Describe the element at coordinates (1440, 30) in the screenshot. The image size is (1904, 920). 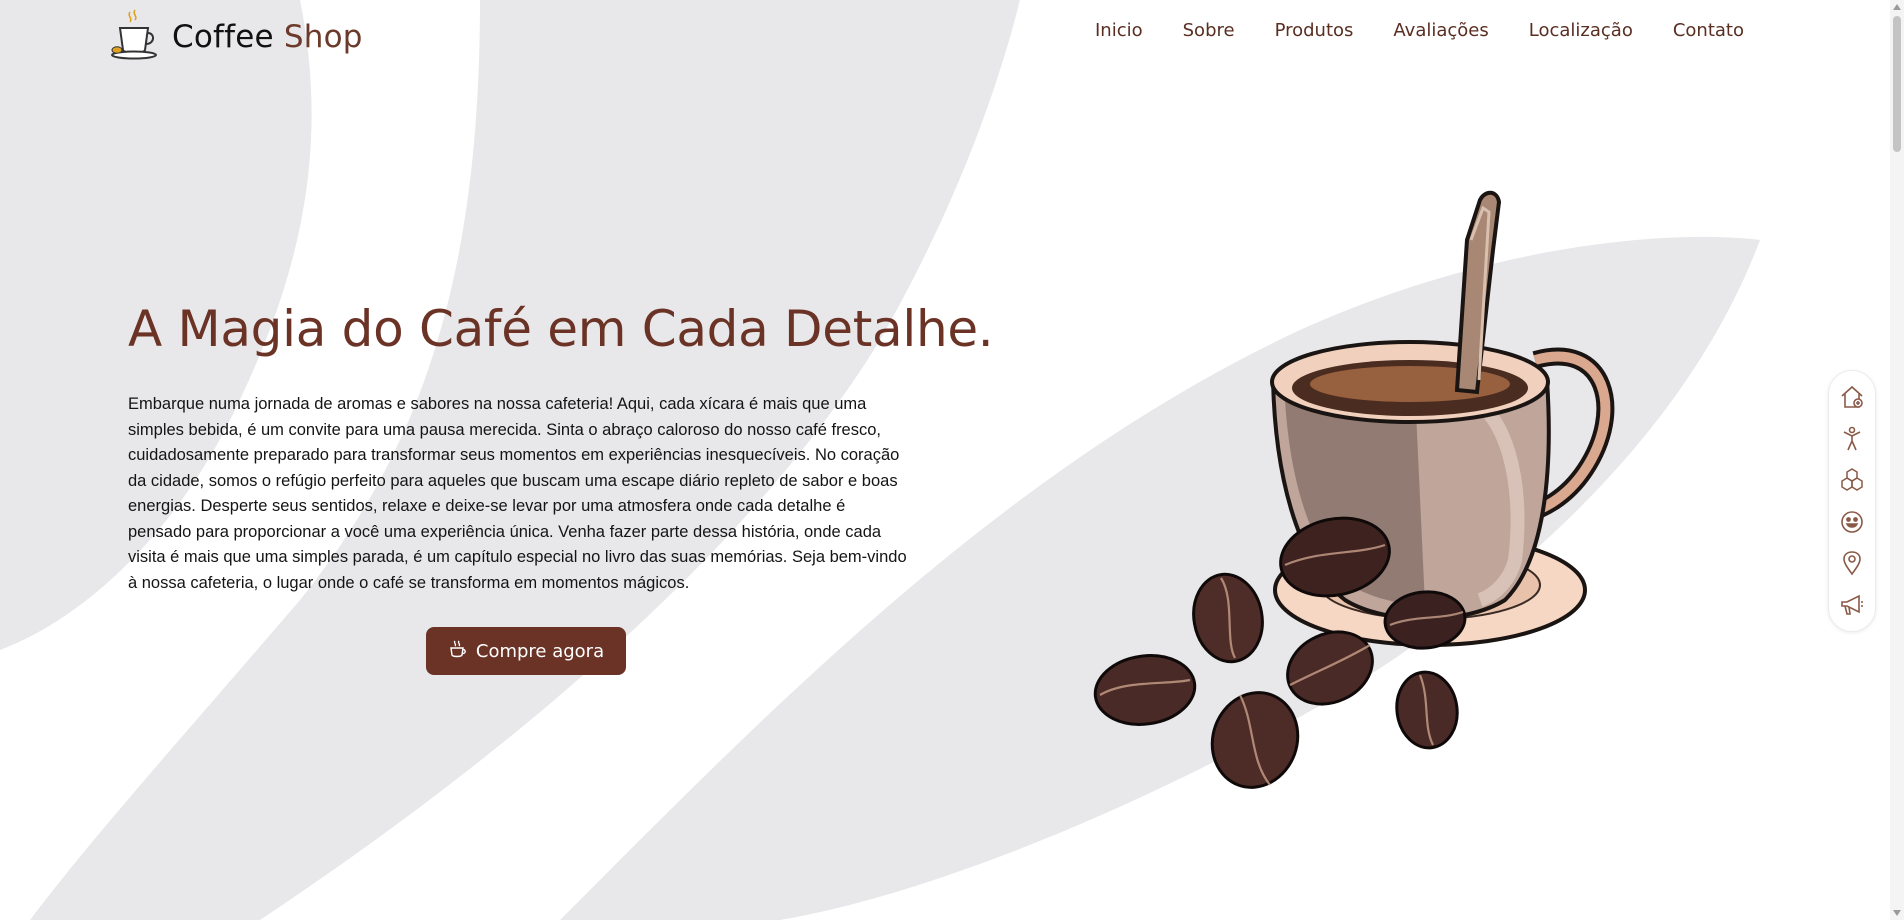
I see `nav-item-avaliacoes: Avaliações` at that location.